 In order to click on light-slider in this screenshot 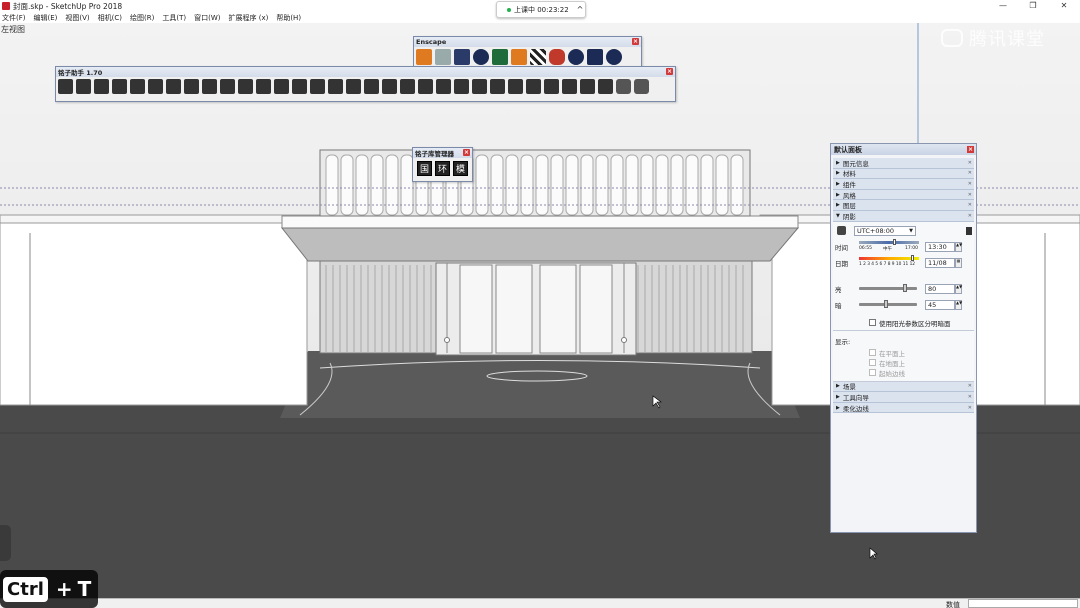, I will do `click(888, 288)`.